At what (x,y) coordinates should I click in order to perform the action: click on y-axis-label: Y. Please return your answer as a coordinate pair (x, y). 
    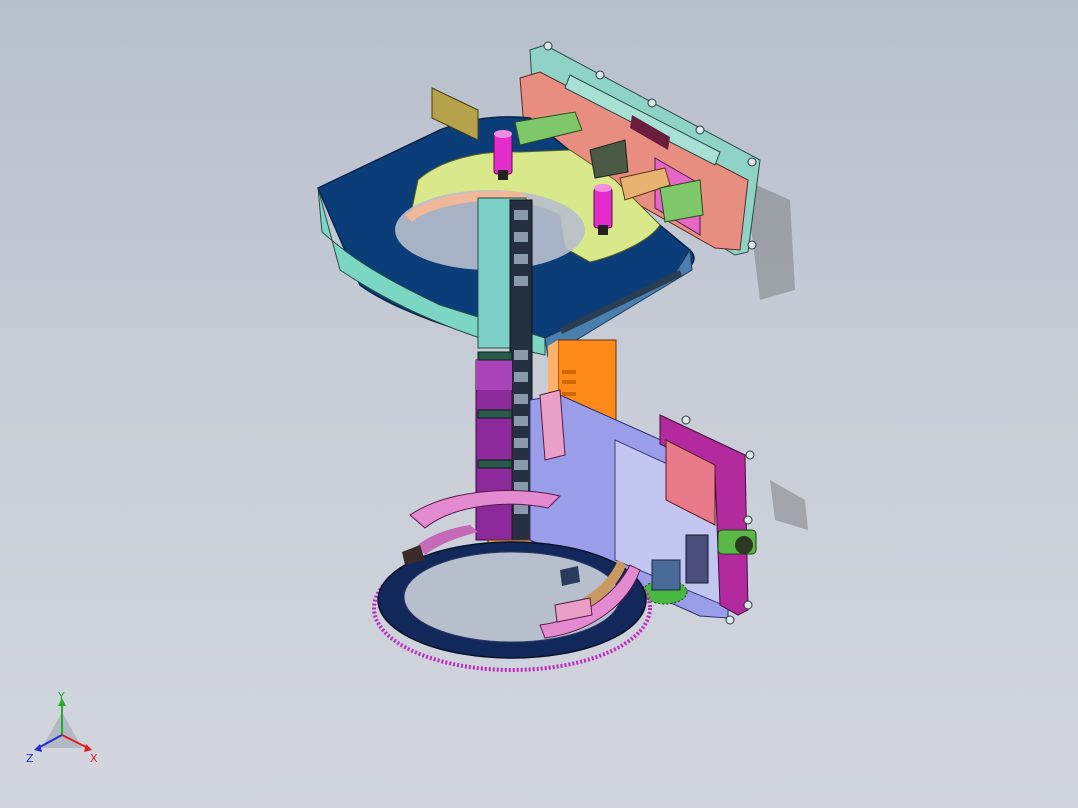
    Looking at the image, I should click on (61, 696).